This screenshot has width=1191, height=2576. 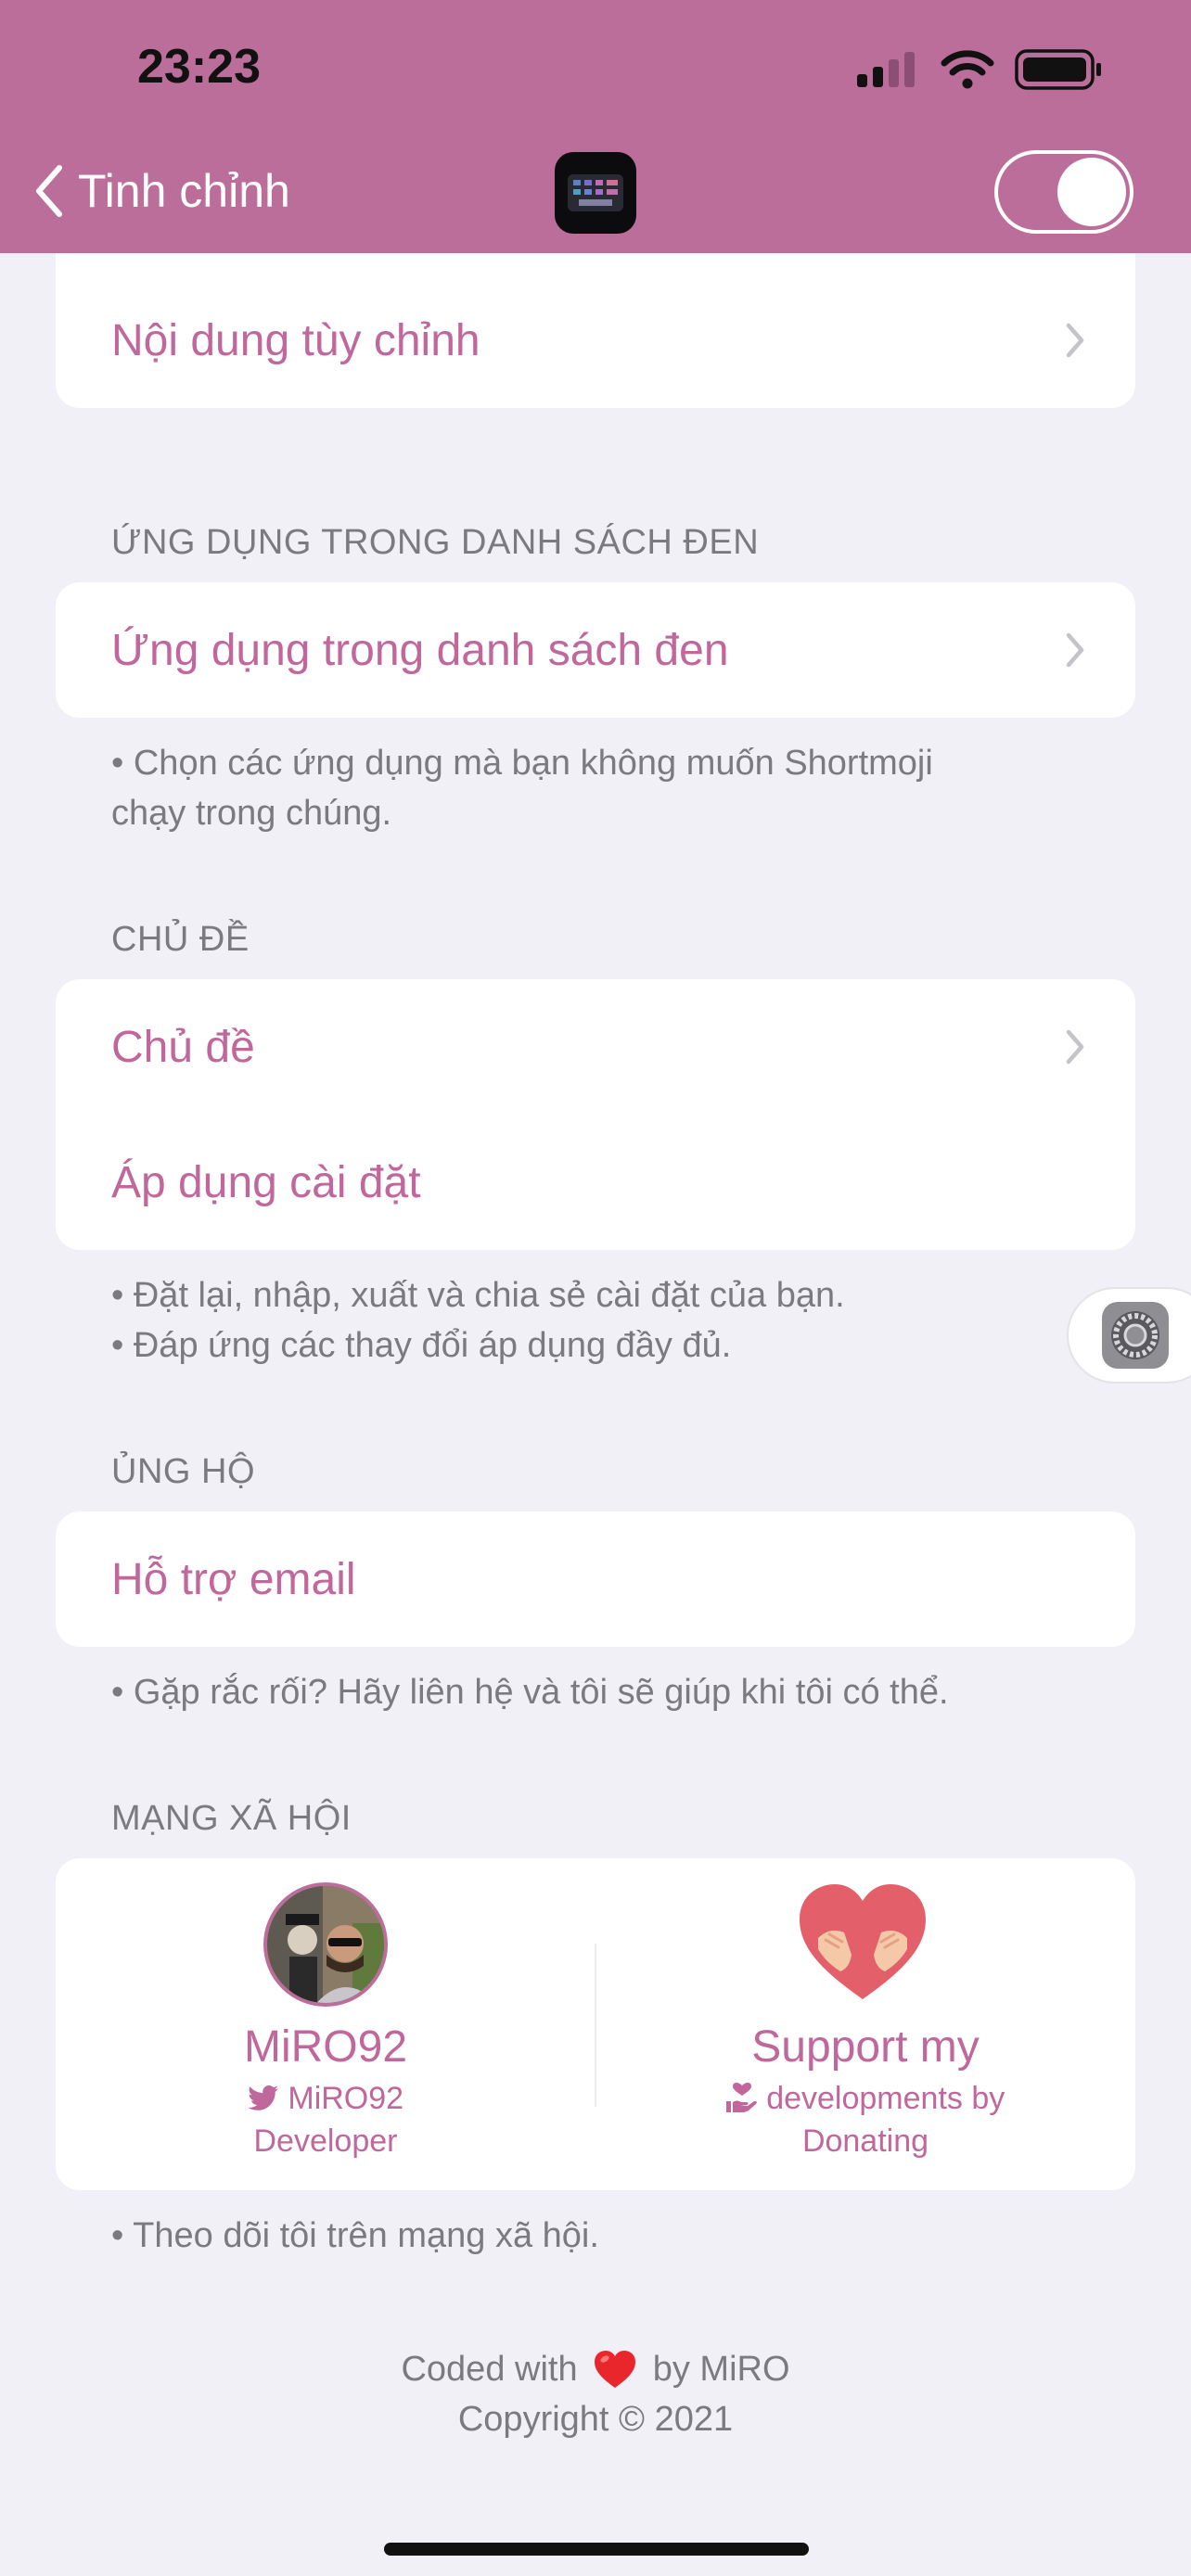 What do you see at coordinates (595, 341) in the screenshot?
I see `custom-content-row: Nội dung tùy chỉnh` at bounding box center [595, 341].